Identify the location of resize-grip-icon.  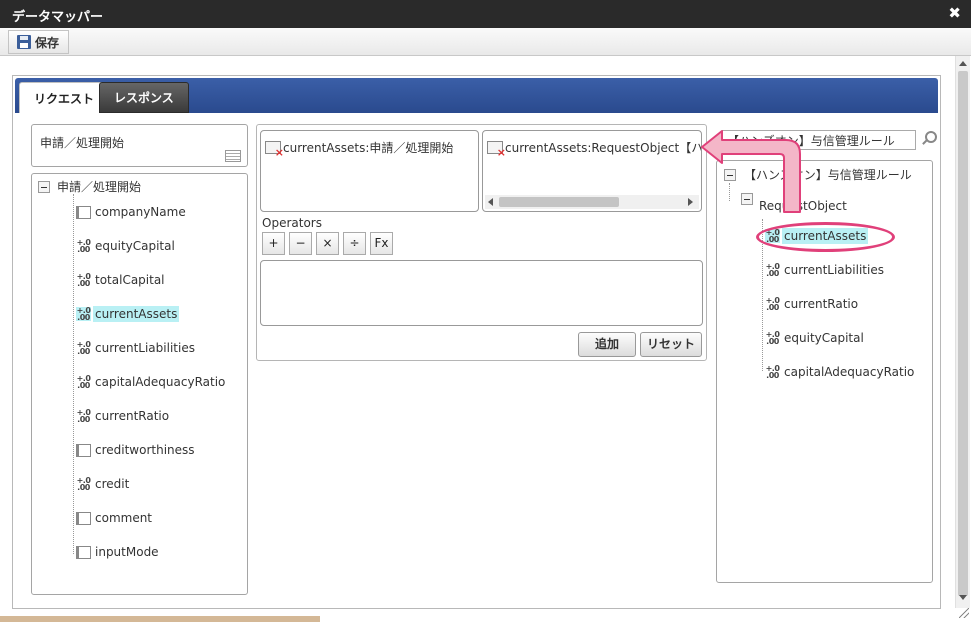
(964, 613).